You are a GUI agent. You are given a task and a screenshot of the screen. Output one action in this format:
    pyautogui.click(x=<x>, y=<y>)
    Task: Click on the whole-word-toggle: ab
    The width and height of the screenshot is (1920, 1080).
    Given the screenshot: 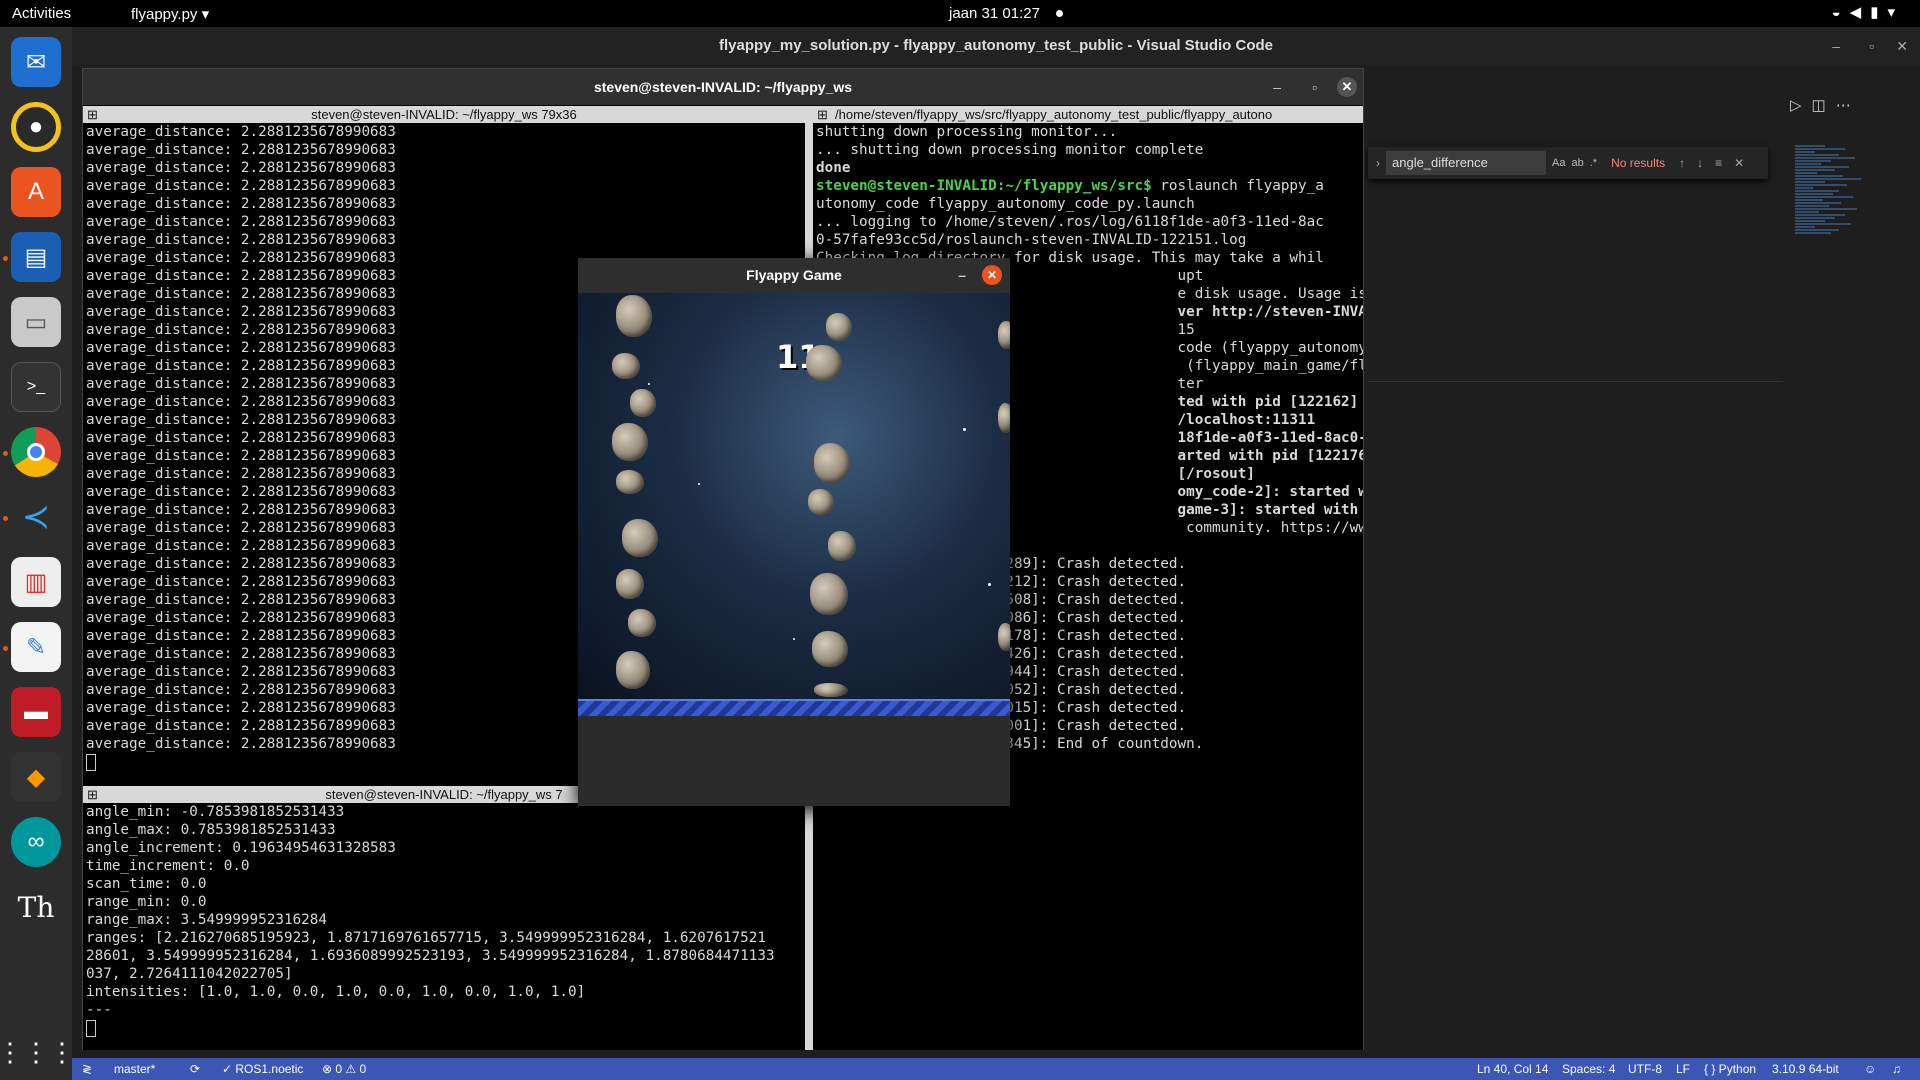 What is the action you would take?
    pyautogui.click(x=1577, y=163)
    